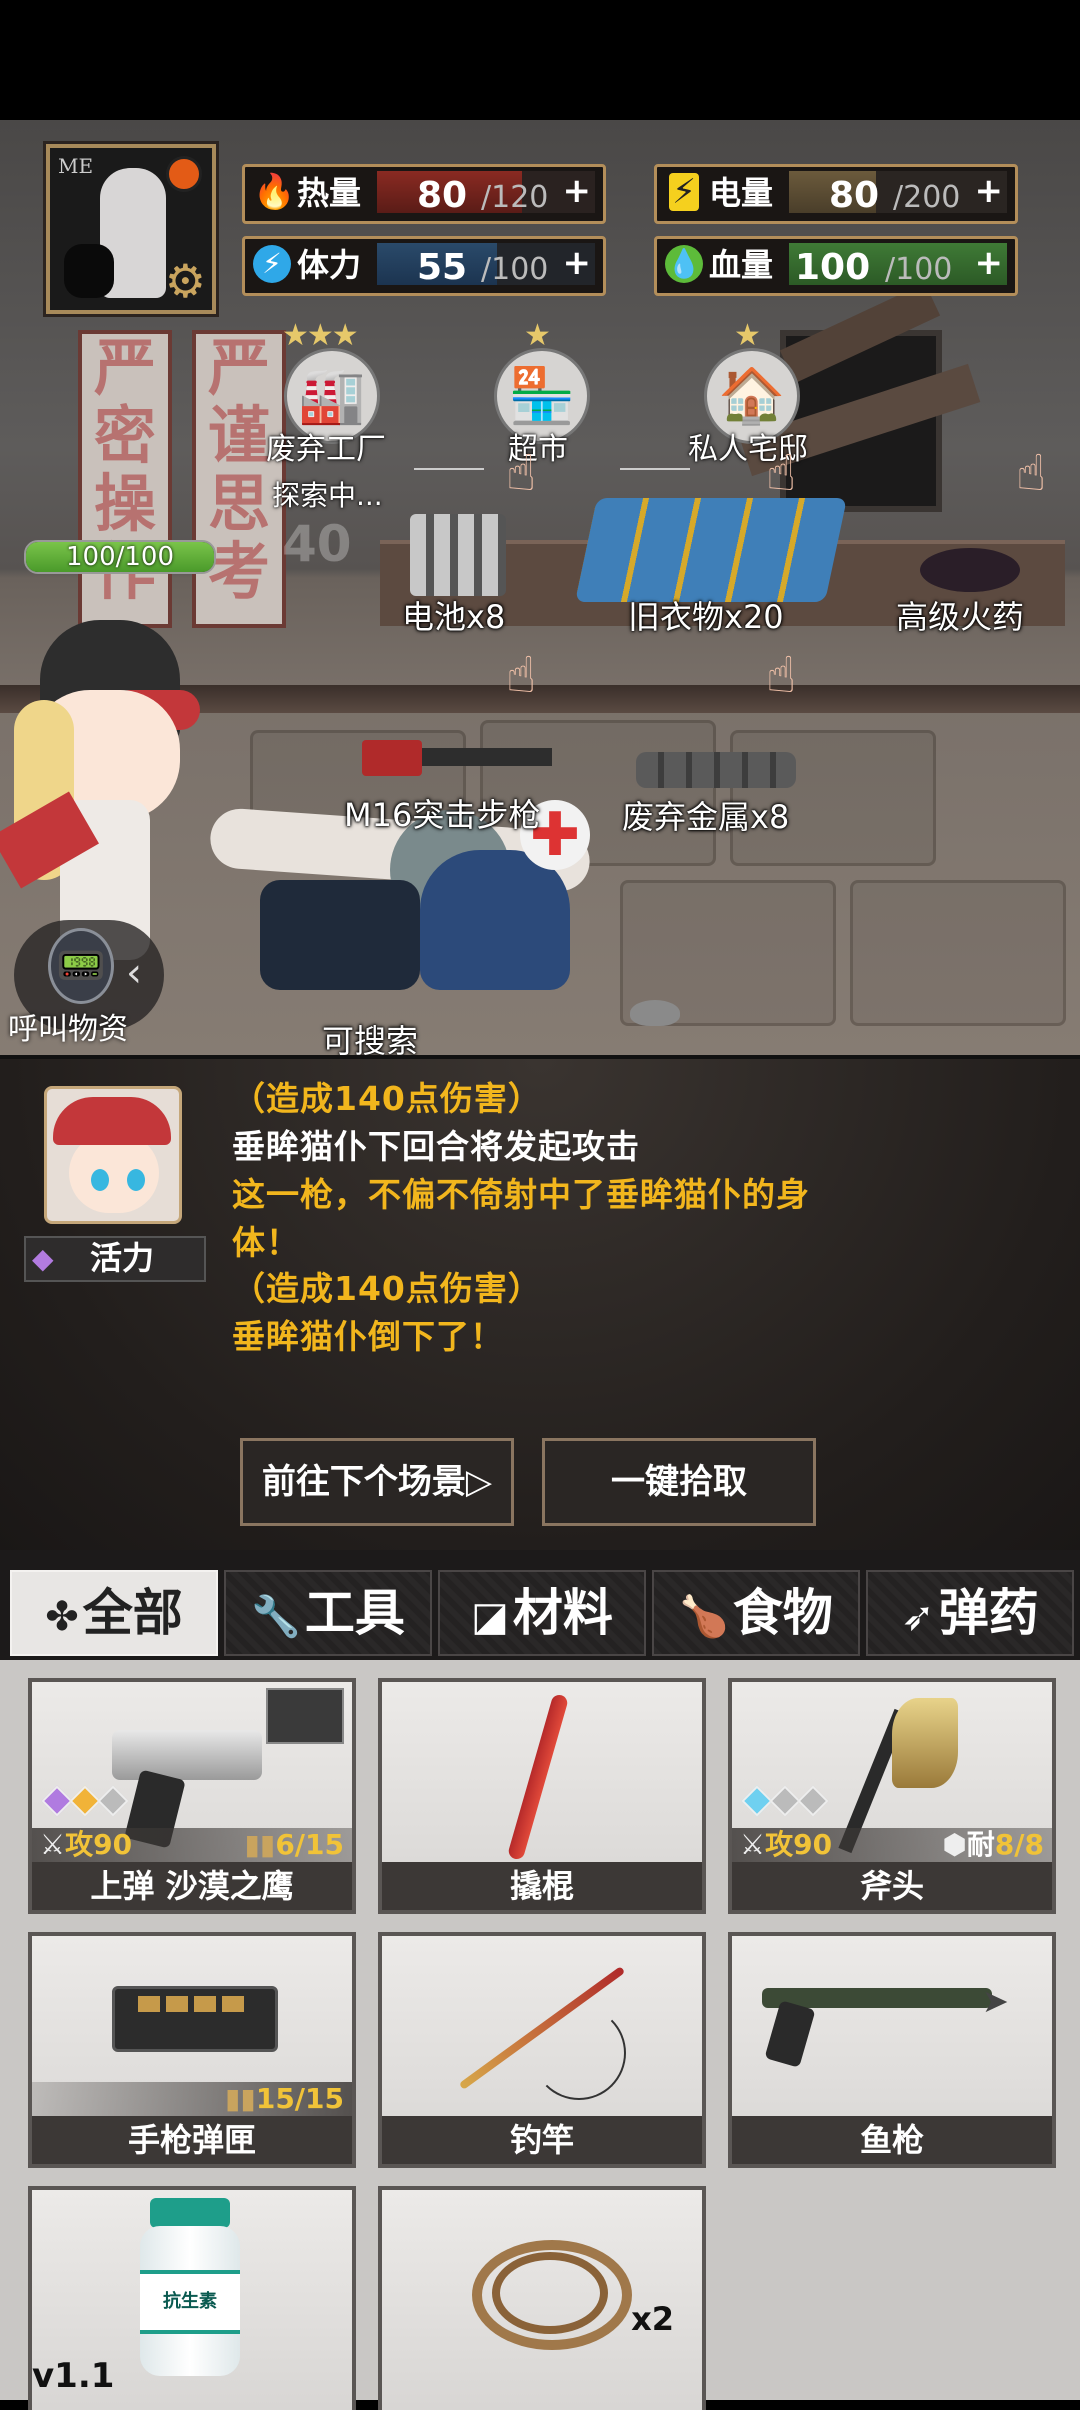 The image size is (1080, 2410). I want to click on faded-number: 40, so click(317, 544).